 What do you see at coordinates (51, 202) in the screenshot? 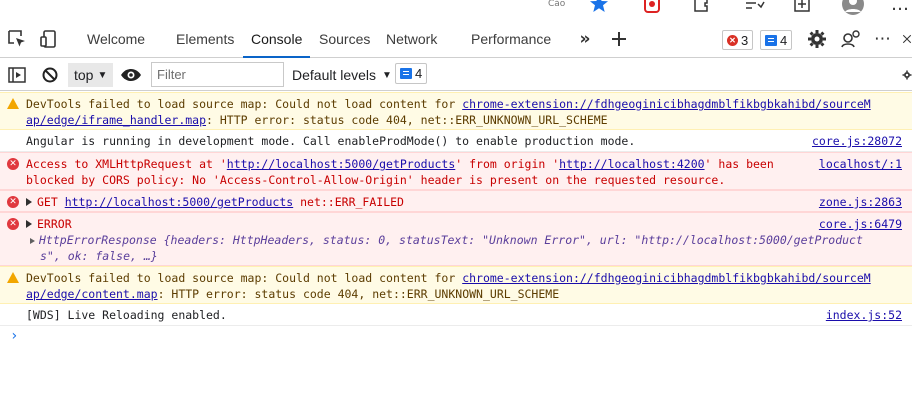
I see `request-method: GET` at bounding box center [51, 202].